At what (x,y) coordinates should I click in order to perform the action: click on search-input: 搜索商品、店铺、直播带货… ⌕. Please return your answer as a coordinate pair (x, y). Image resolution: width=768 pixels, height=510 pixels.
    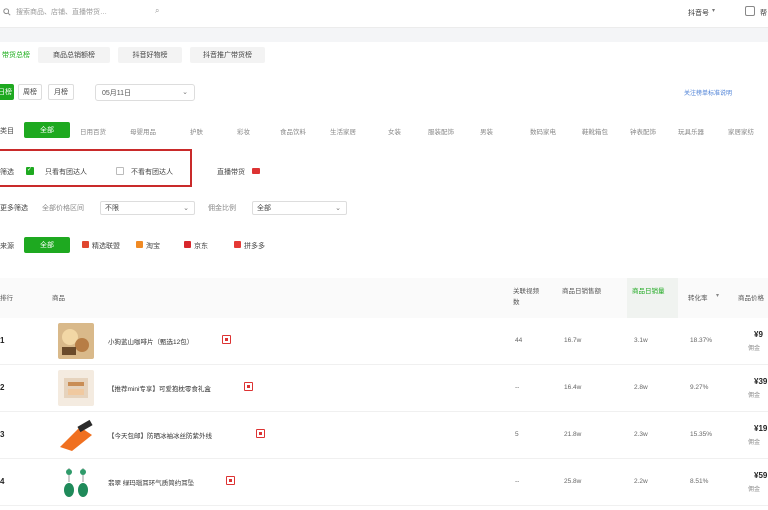
    Looking at the image, I should click on (82, 12).